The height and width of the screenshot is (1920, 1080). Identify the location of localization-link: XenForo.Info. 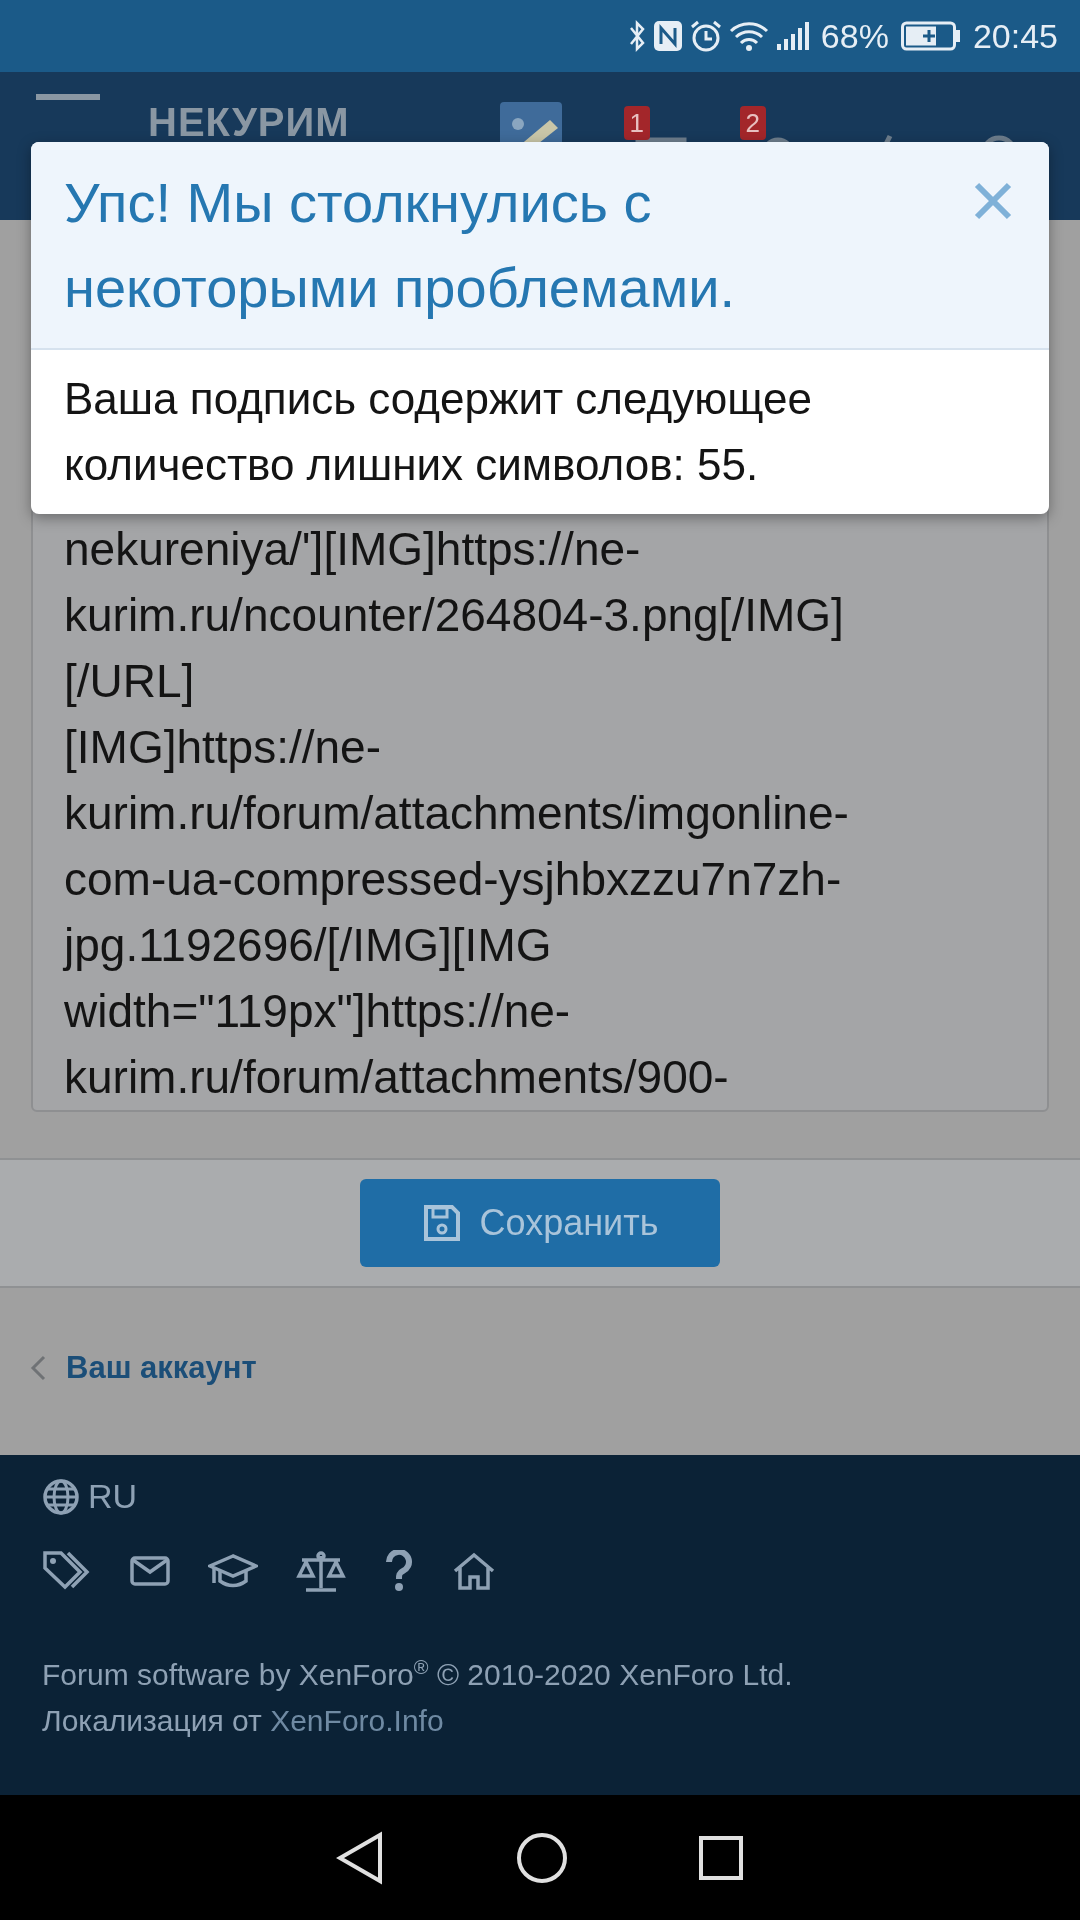
(357, 1720).